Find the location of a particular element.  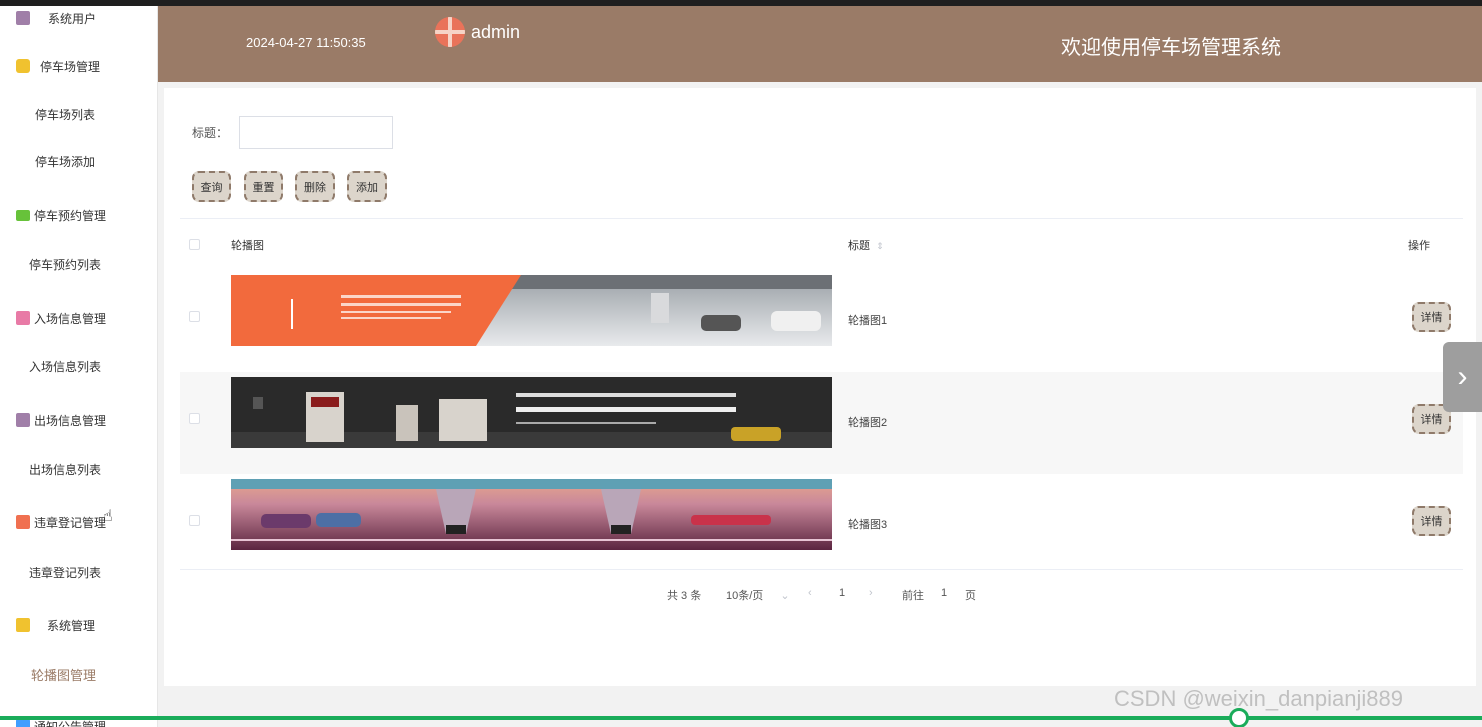

menu-label: 入场信息管理 is located at coordinates (70, 318).